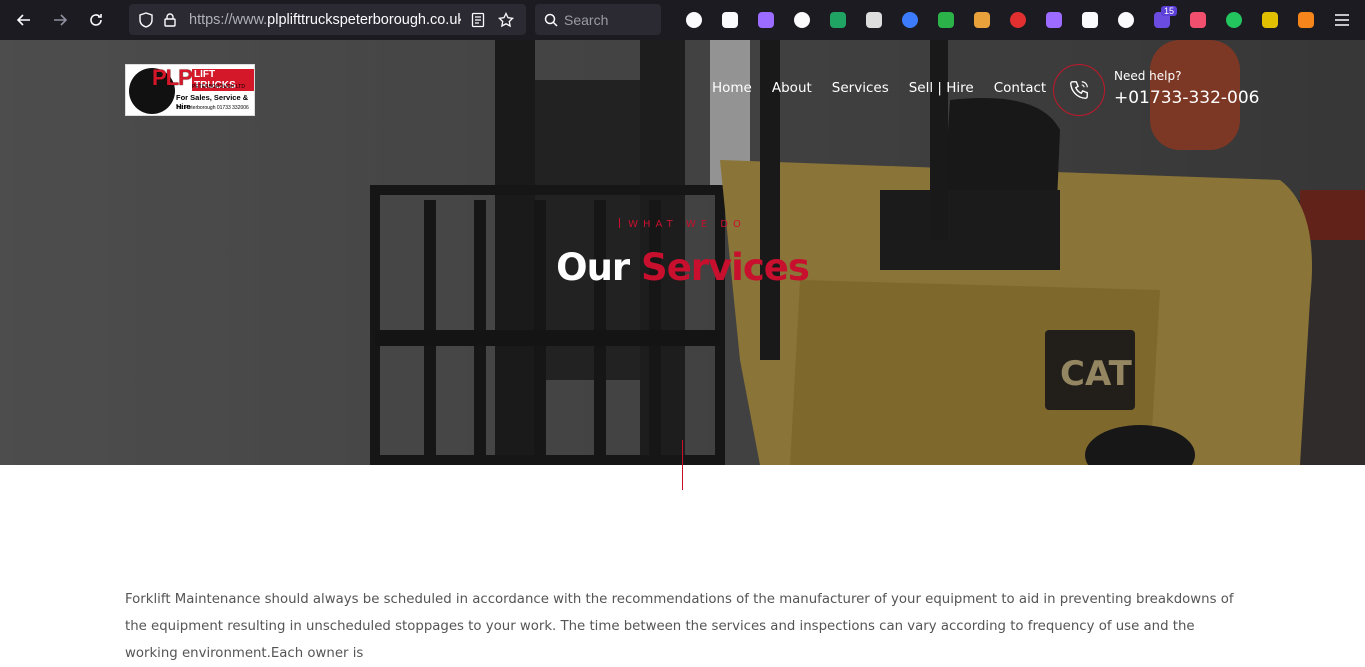  Describe the element at coordinates (1270, 20) in the screenshot. I see `json-icon` at that location.